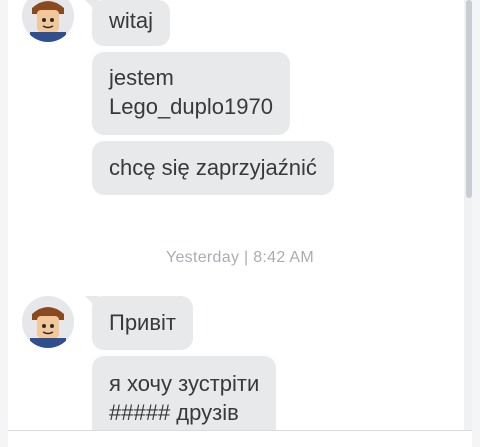 This screenshot has width=480, height=447. I want to click on message-text-line: Lego_duplo1970, so click(191, 106).